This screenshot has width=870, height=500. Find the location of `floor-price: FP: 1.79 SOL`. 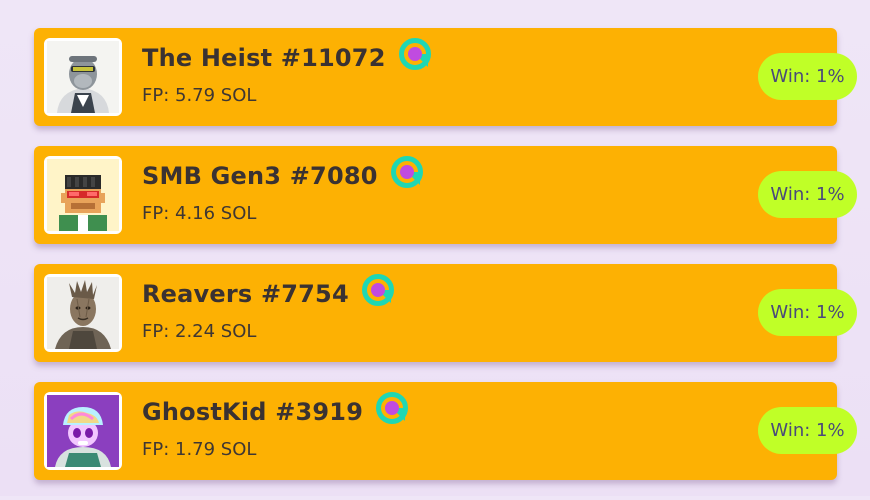

floor-price: FP: 1.79 SOL is located at coordinates (199, 449).